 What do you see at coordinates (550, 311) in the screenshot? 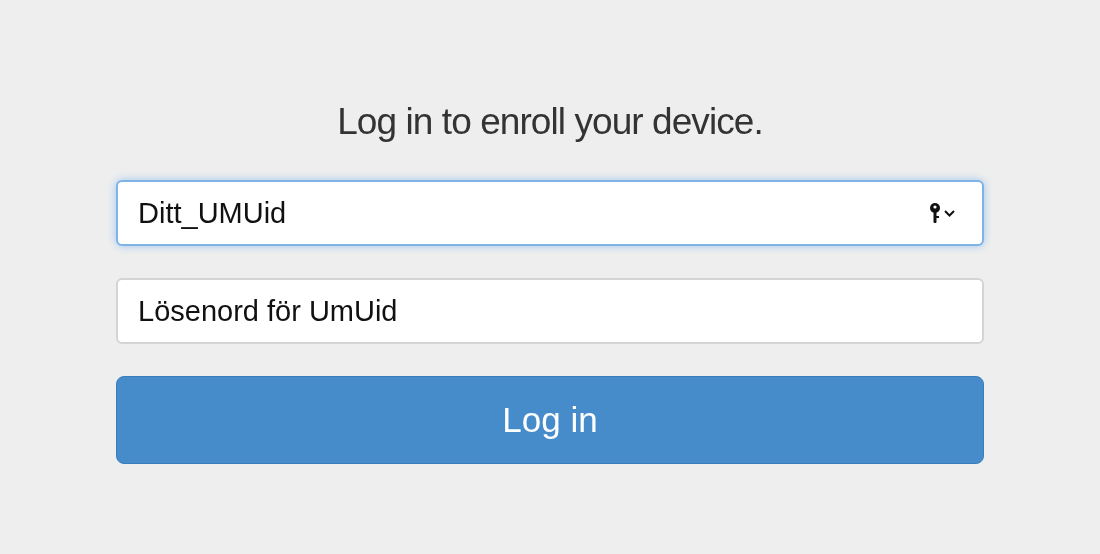
I see `password-field: Lösenord för UmUid` at bounding box center [550, 311].